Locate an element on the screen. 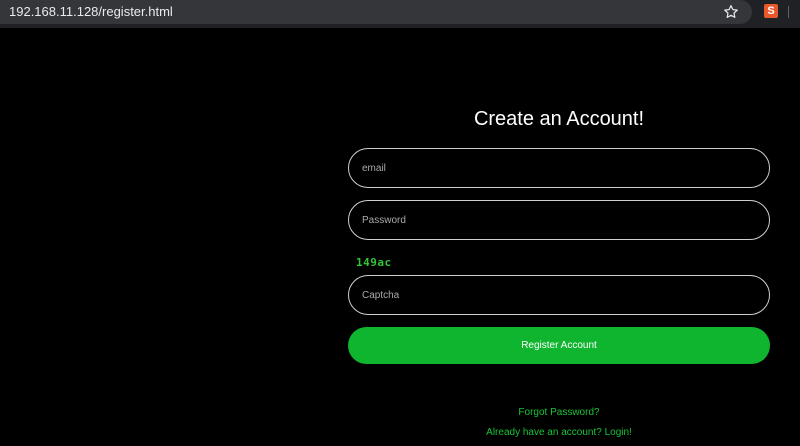  address-bar: 192.168.11.128/register.html is located at coordinates (376, 12).